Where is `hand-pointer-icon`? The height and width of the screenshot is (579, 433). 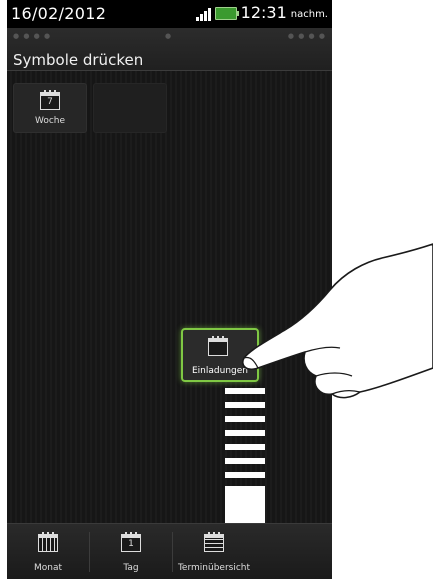
hand-pointer-icon is located at coordinates (337, 321).